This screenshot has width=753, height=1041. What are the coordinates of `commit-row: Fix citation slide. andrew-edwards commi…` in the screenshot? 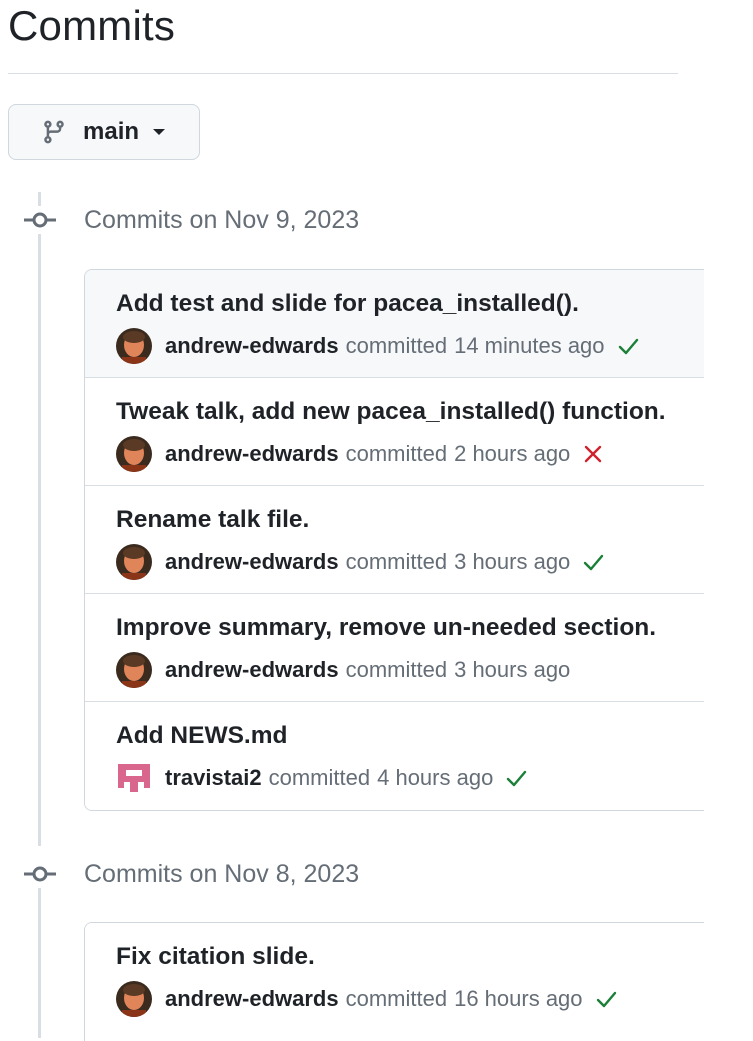 It's located at (394, 977).